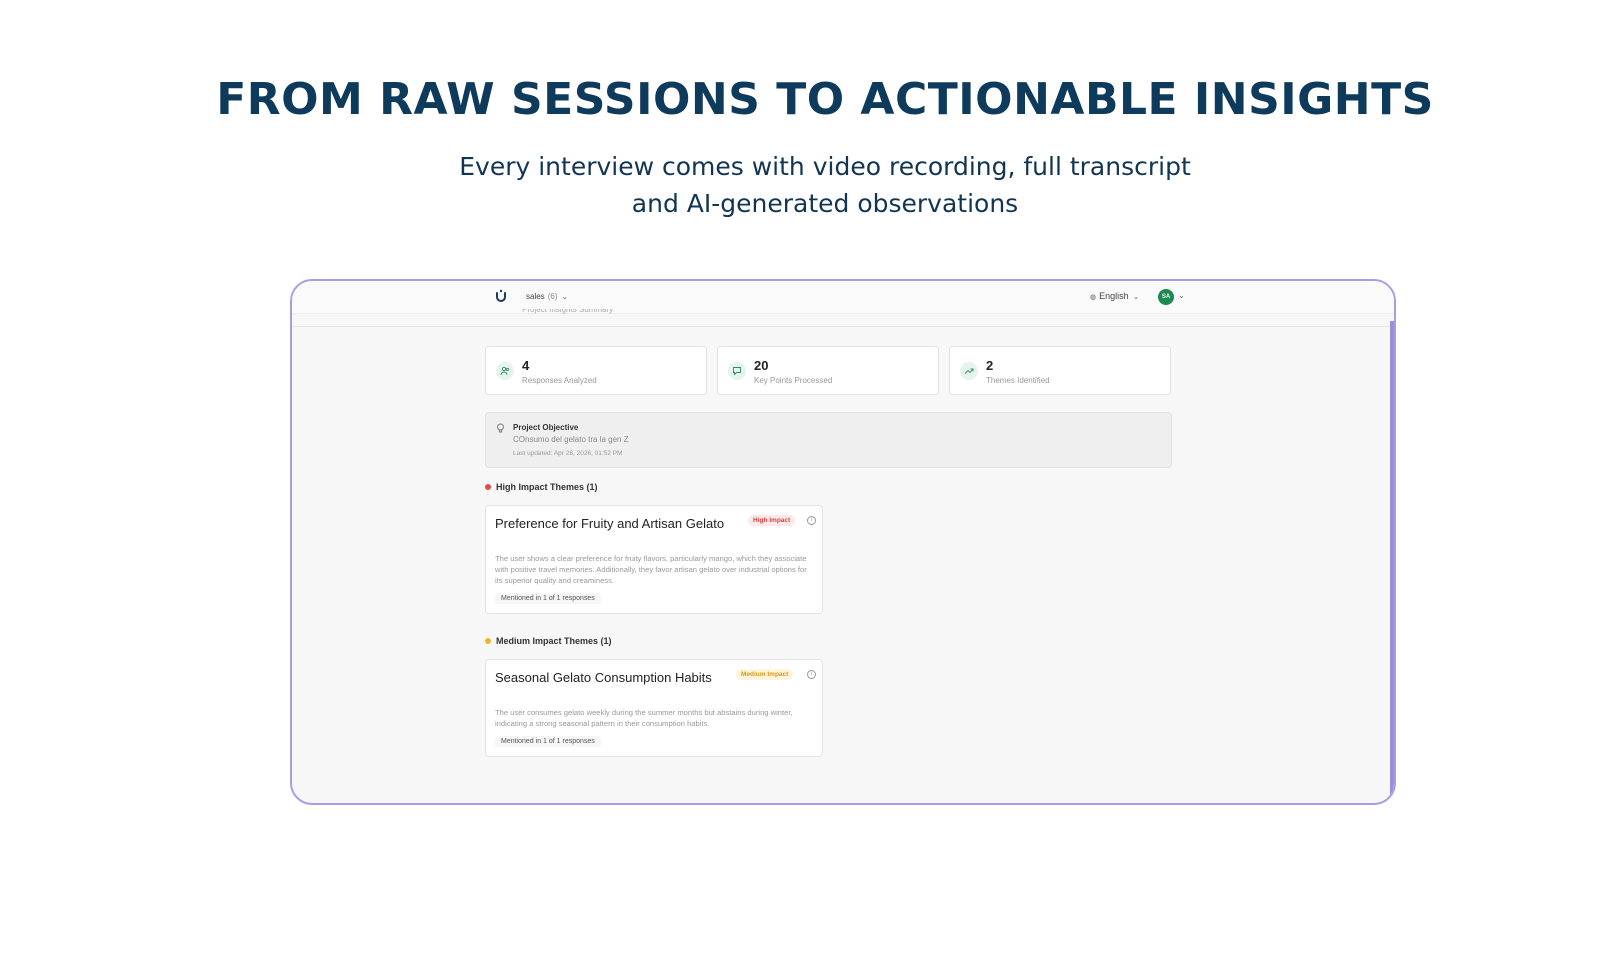  I want to click on lightbulb-icon, so click(500, 430).